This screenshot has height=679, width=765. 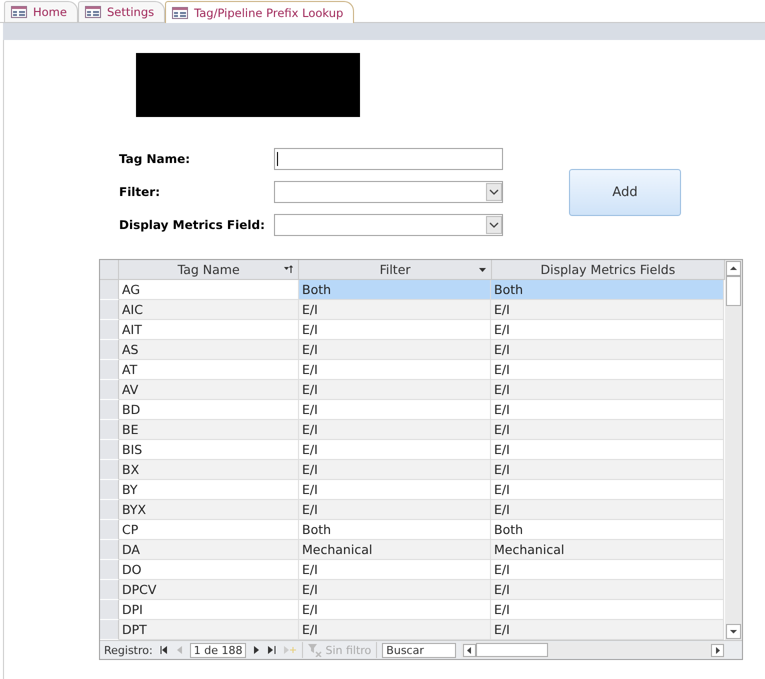 What do you see at coordinates (122, 11) in the screenshot?
I see `document-tab: Settings` at bounding box center [122, 11].